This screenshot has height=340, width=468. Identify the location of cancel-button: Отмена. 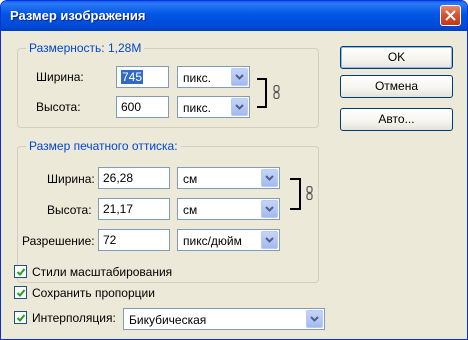
(396, 86).